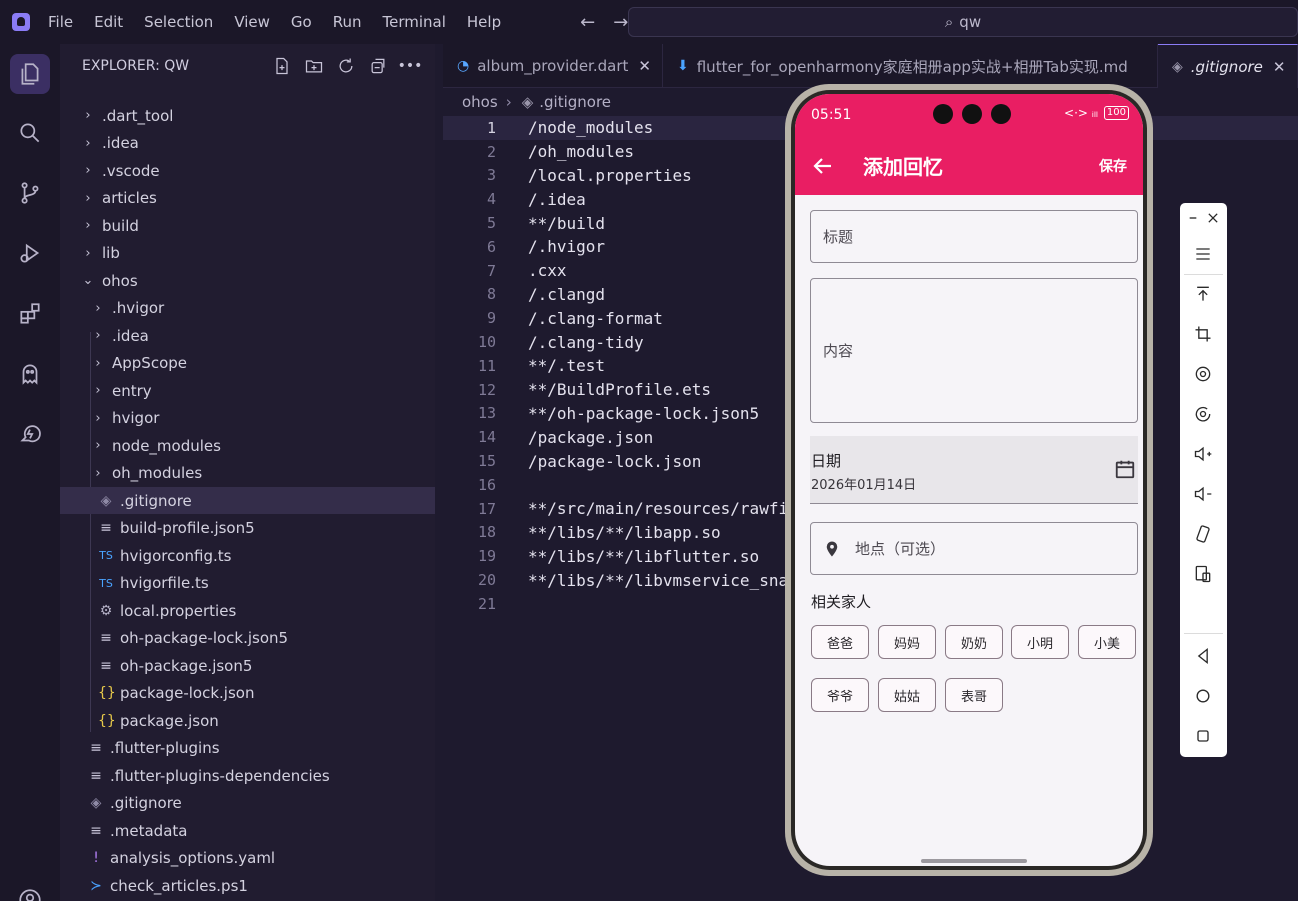  What do you see at coordinates (247, 308) in the screenshot?
I see `tree-folder: › .hvigor` at bounding box center [247, 308].